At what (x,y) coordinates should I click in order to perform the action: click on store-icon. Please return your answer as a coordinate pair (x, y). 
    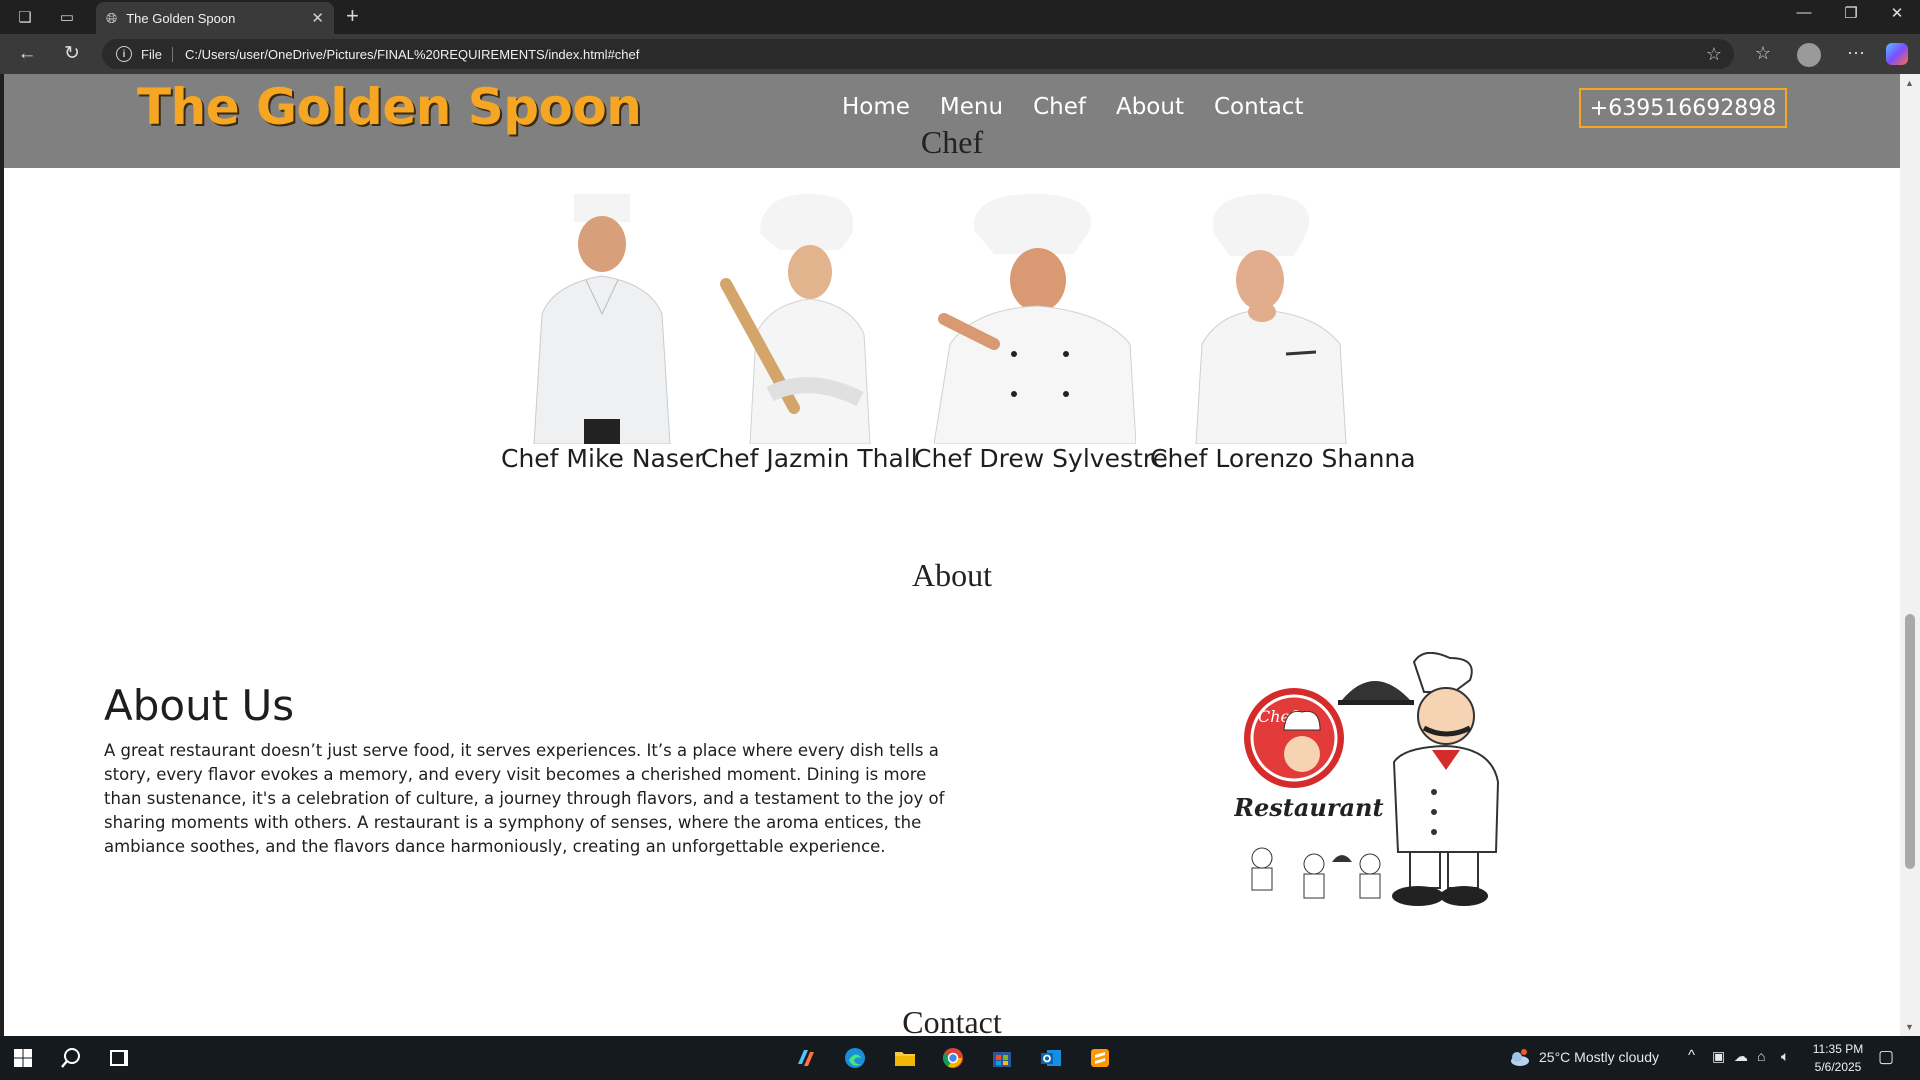
    Looking at the image, I should click on (1002, 1058).